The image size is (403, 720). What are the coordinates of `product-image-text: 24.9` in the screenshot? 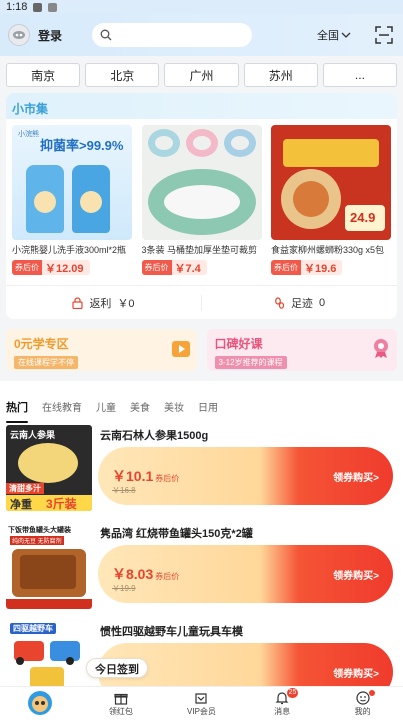 It's located at (363, 217).